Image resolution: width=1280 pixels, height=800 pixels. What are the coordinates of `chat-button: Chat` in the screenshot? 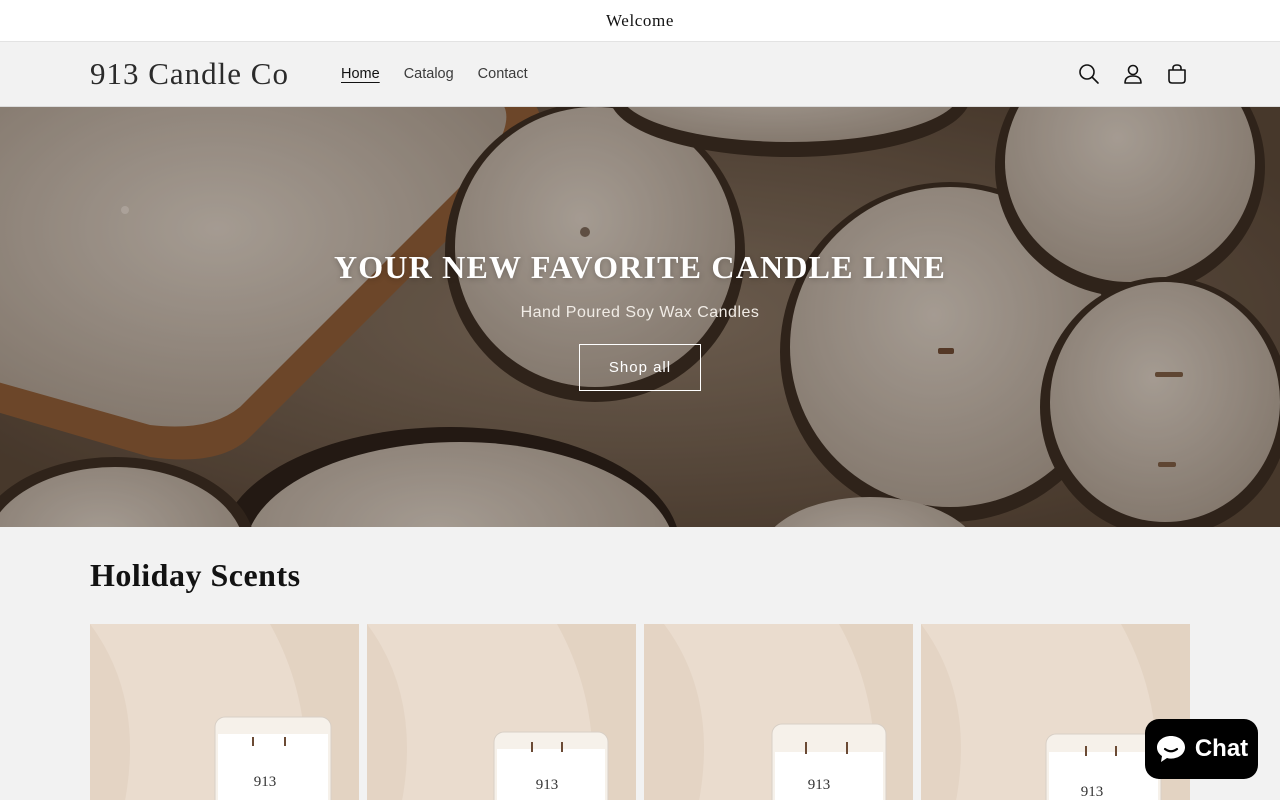 It's located at (1201, 749).